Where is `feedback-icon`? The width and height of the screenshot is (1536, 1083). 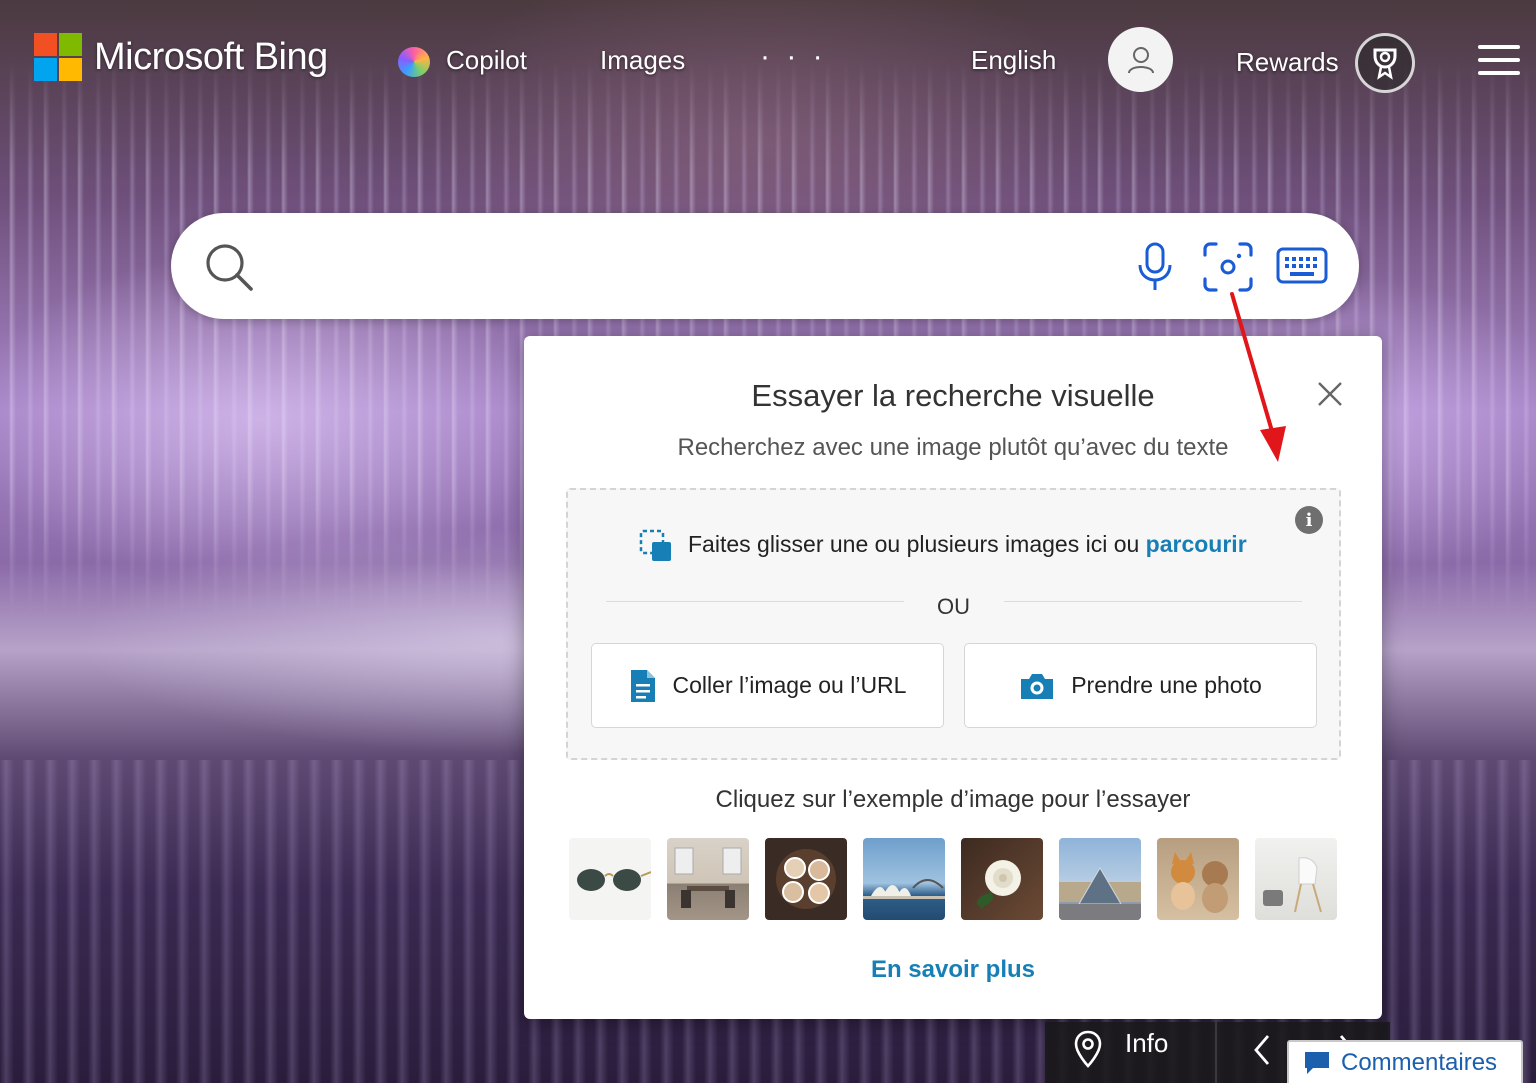
feedback-icon is located at coordinates (1317, 1062).